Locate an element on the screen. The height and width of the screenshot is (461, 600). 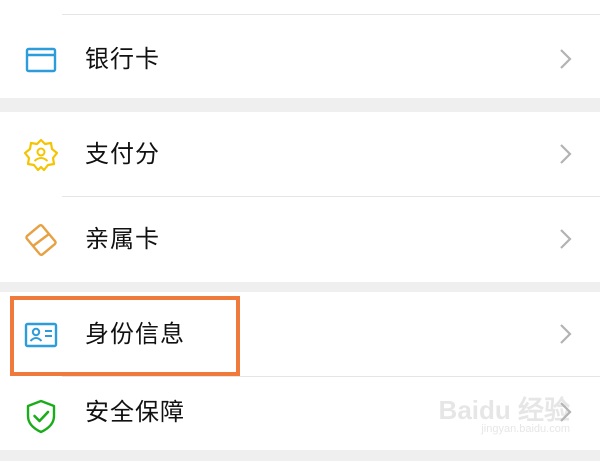
row-label: 亲属卡 is located at coordinates (122, 239).